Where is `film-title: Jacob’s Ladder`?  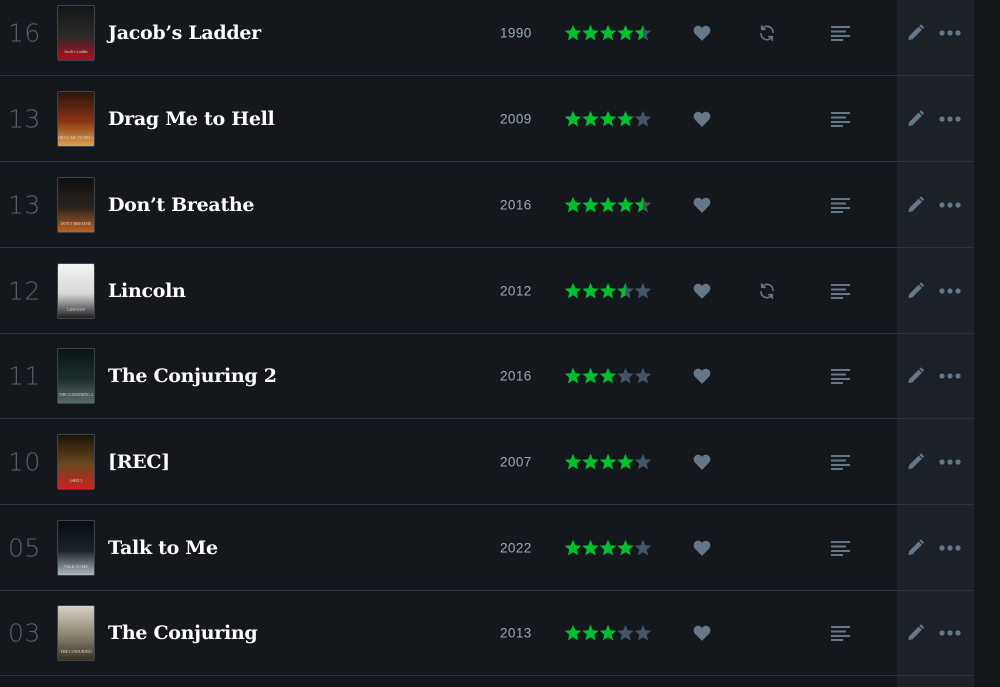 film-title: Jacob’s Ladder is located at coordinates (184, 33).